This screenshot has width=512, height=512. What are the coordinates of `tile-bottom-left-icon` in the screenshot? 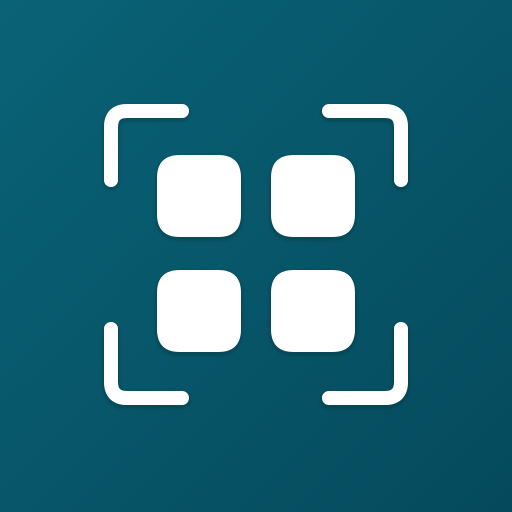 It's located at (199, 311).